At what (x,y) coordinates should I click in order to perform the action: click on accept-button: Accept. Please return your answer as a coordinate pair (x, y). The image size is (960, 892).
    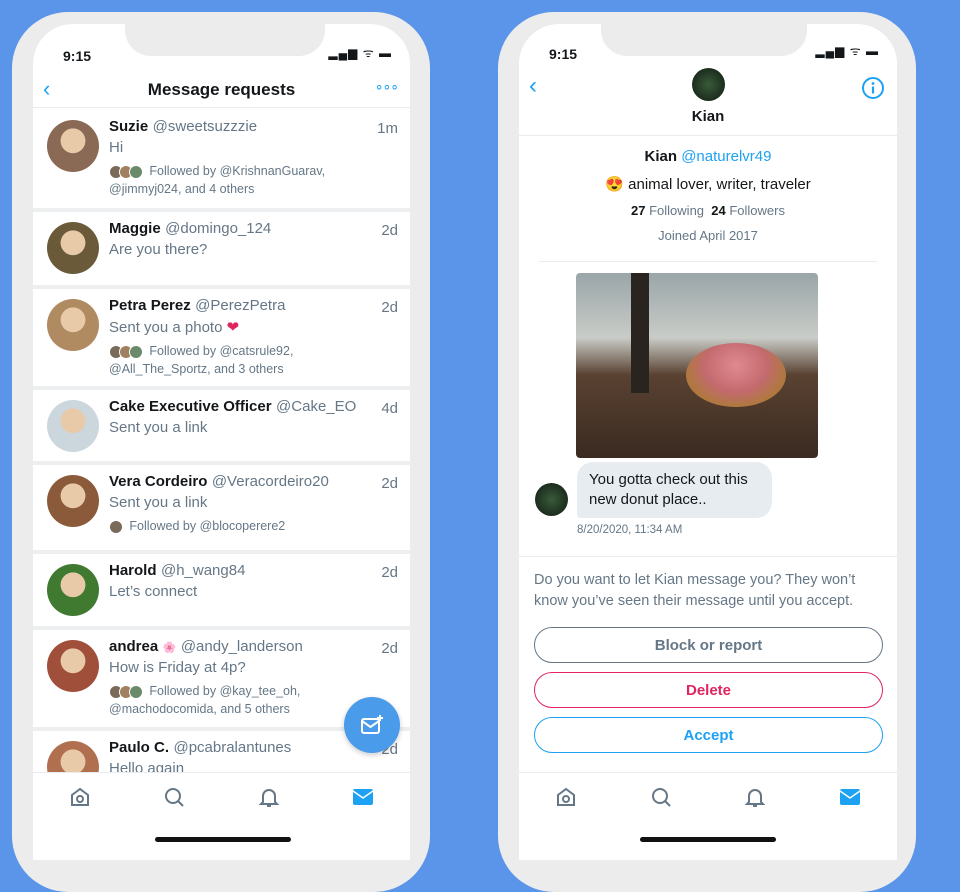
    Looking at the image, I should click on (708, 735).